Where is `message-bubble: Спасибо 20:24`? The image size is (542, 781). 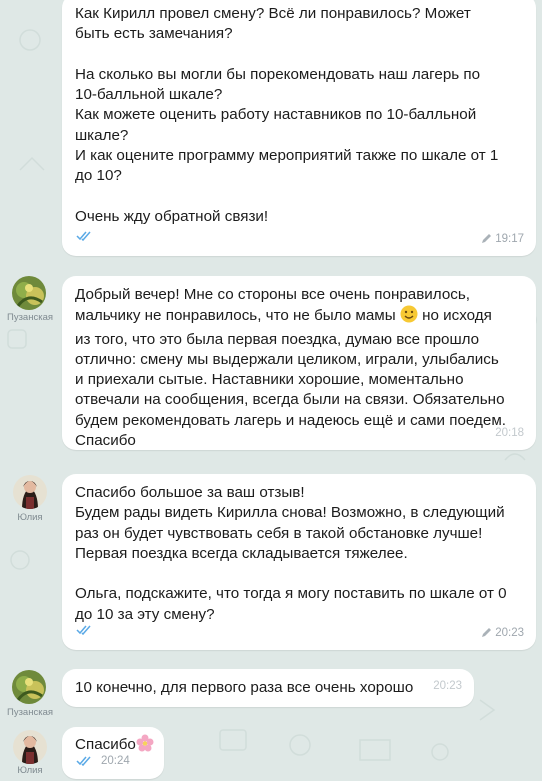 message-bubble: Спасибо 20:24 is located at coordinates (113, 753).